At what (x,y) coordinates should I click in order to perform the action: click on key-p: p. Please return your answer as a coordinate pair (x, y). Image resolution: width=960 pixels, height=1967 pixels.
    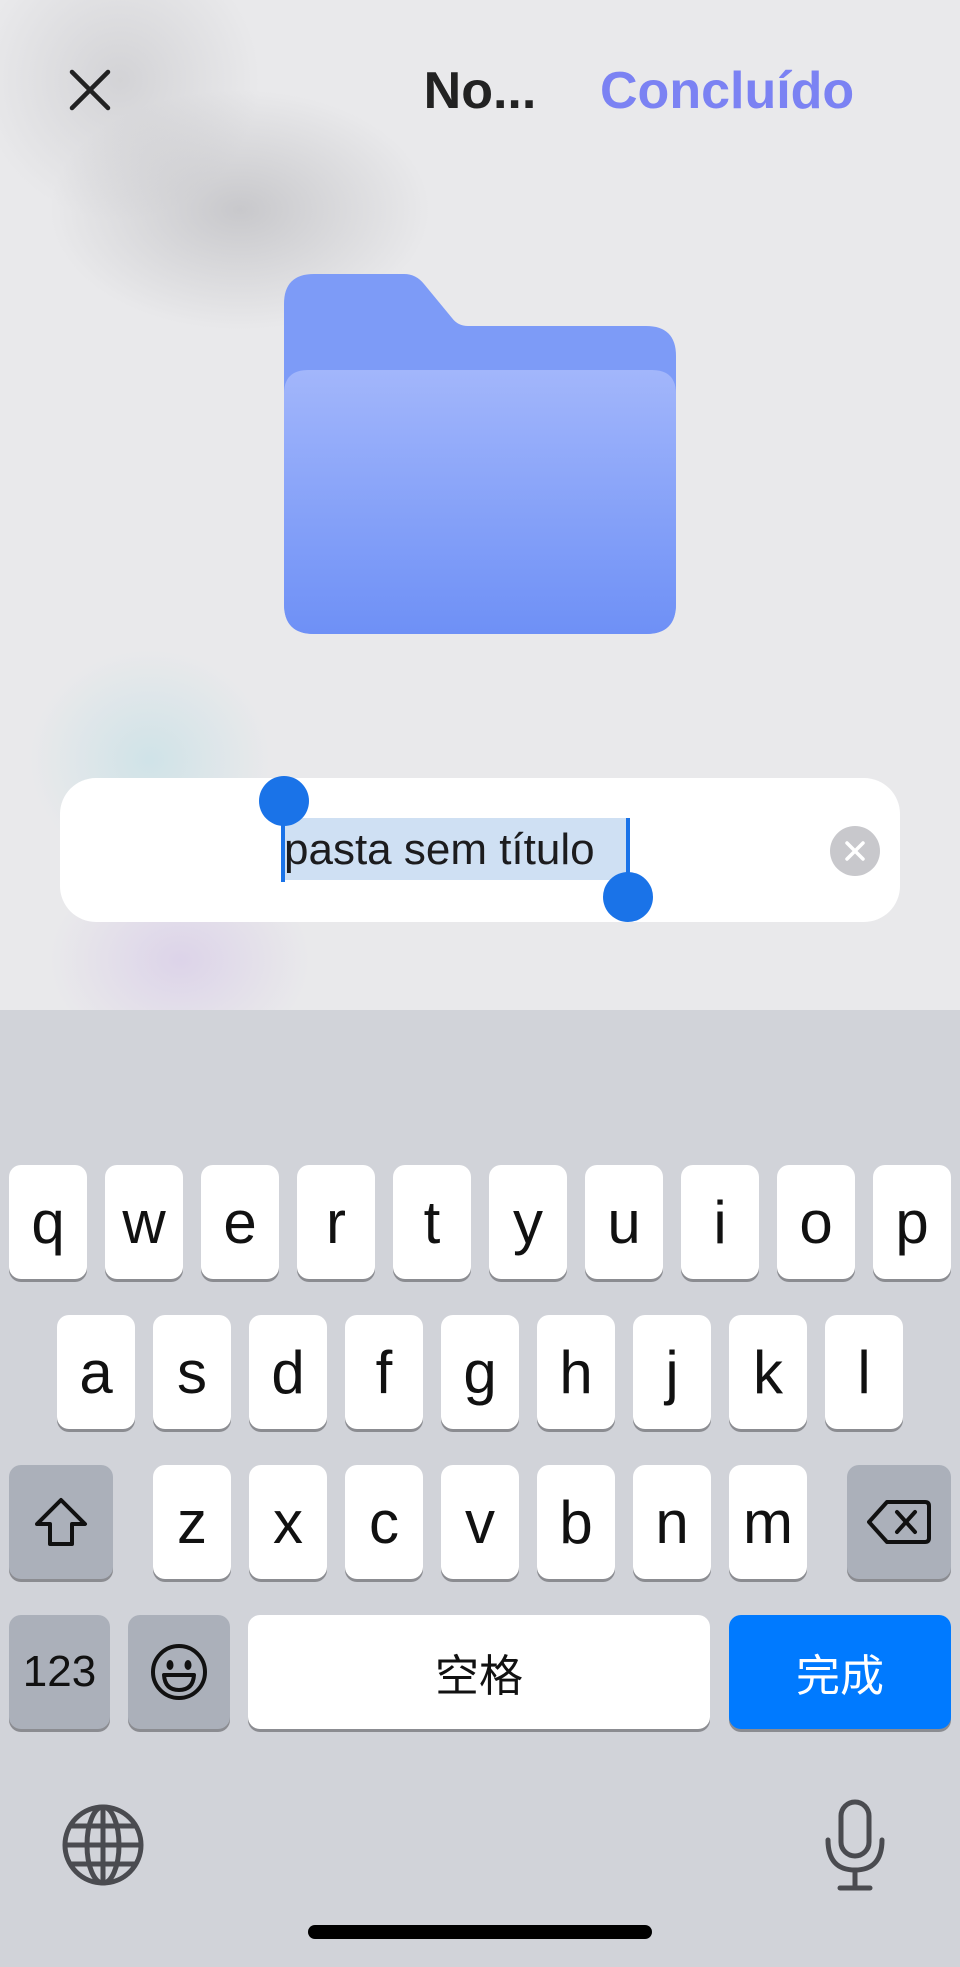
    Looking at the image, I should click on (912, 1222).